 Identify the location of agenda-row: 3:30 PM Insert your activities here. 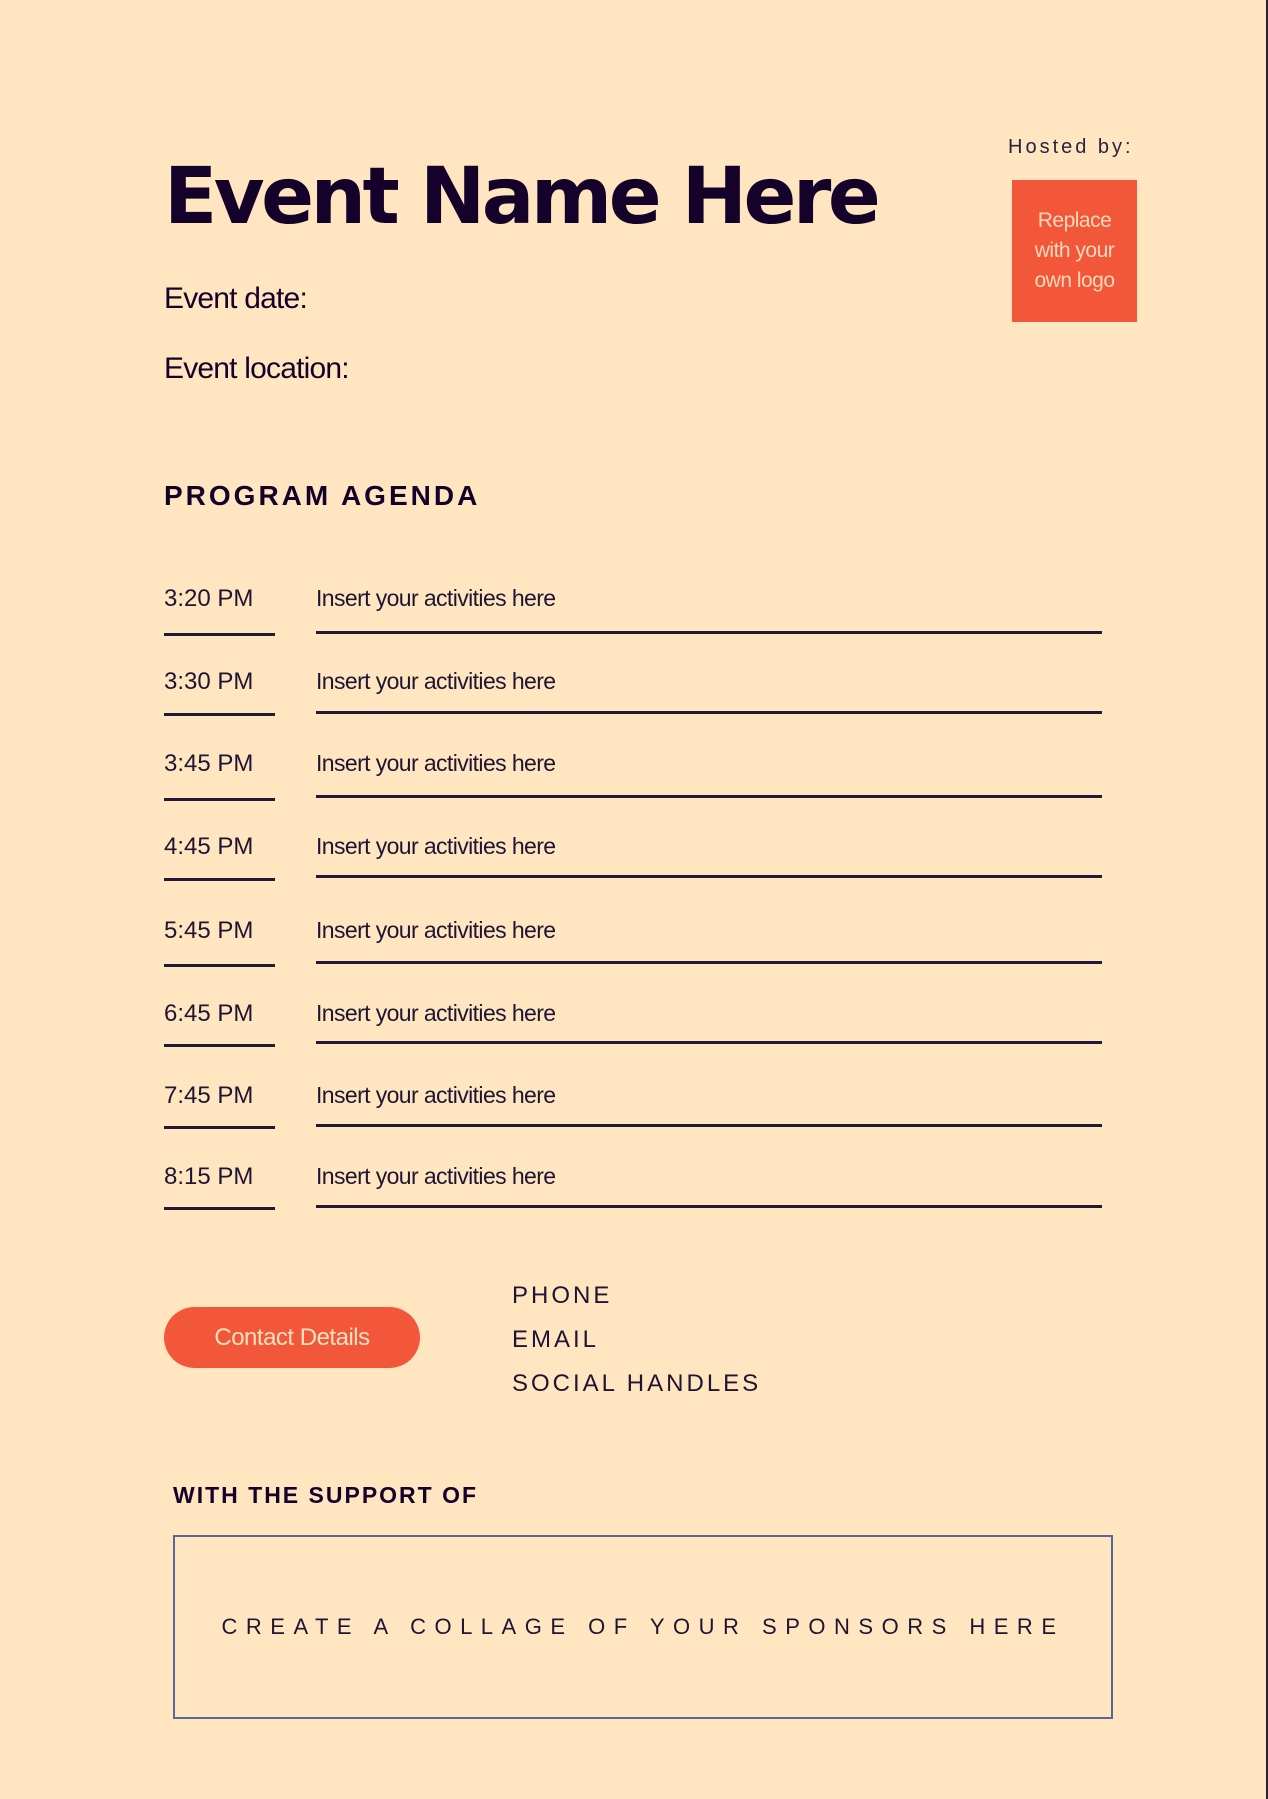
(634, 708).